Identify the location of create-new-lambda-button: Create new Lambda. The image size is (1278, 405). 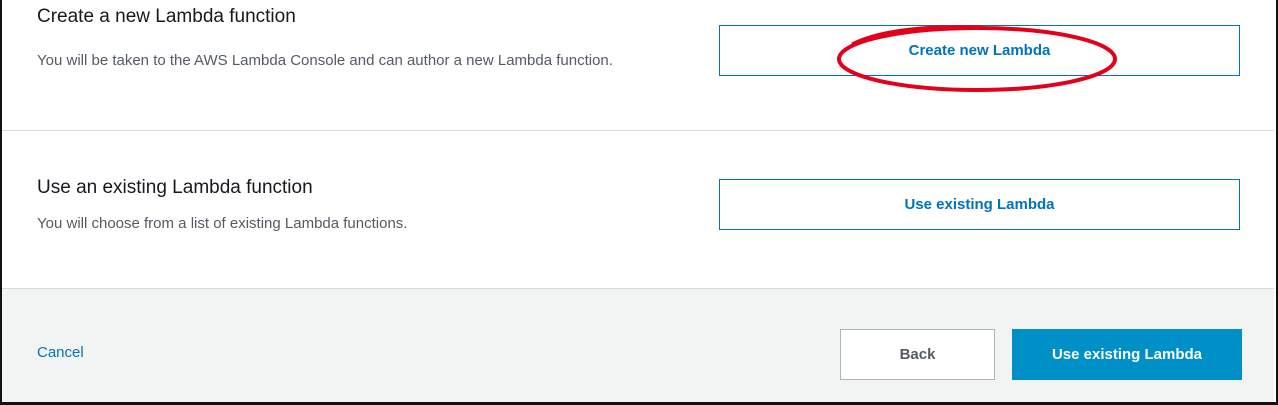
(979, 50).